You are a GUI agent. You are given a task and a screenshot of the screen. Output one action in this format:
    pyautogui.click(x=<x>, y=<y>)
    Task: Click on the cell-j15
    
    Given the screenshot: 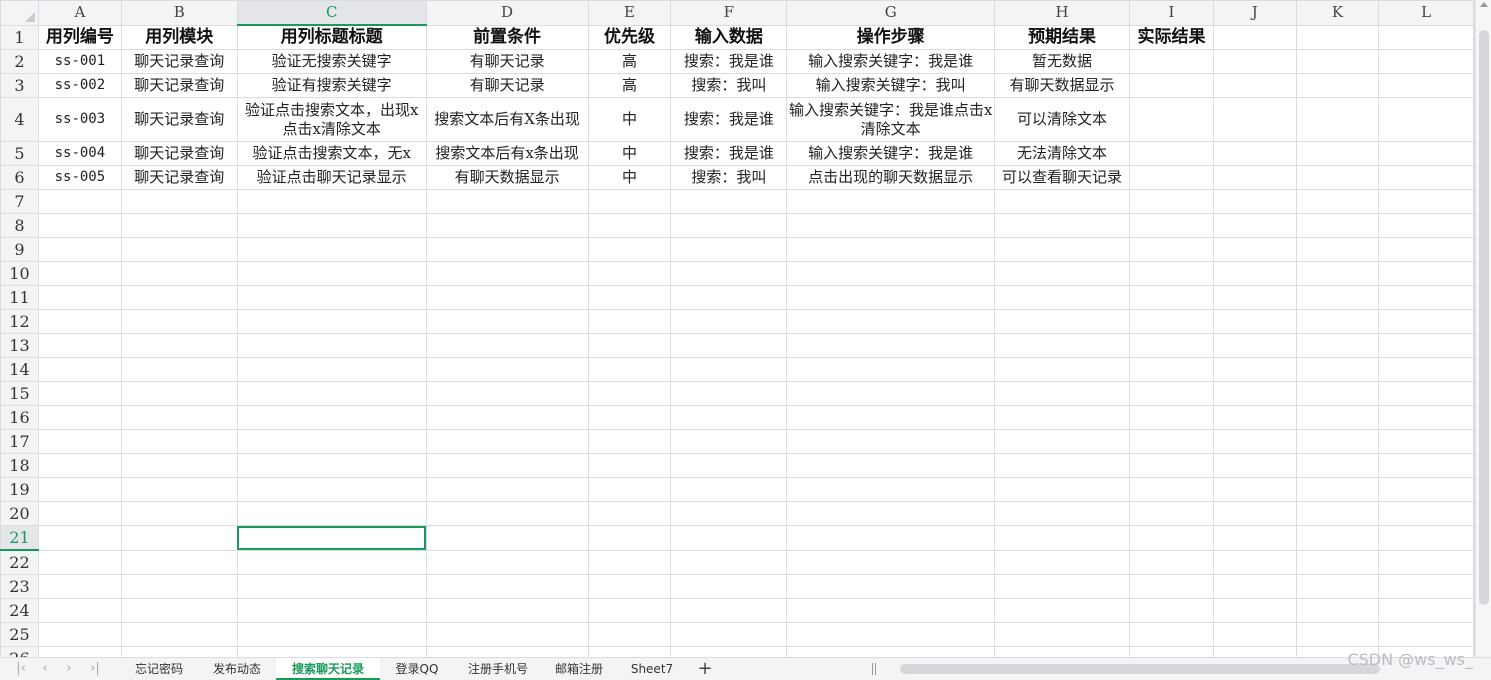 What is the action you would take?
    pyautogui.click(x=1254, y=393)
    